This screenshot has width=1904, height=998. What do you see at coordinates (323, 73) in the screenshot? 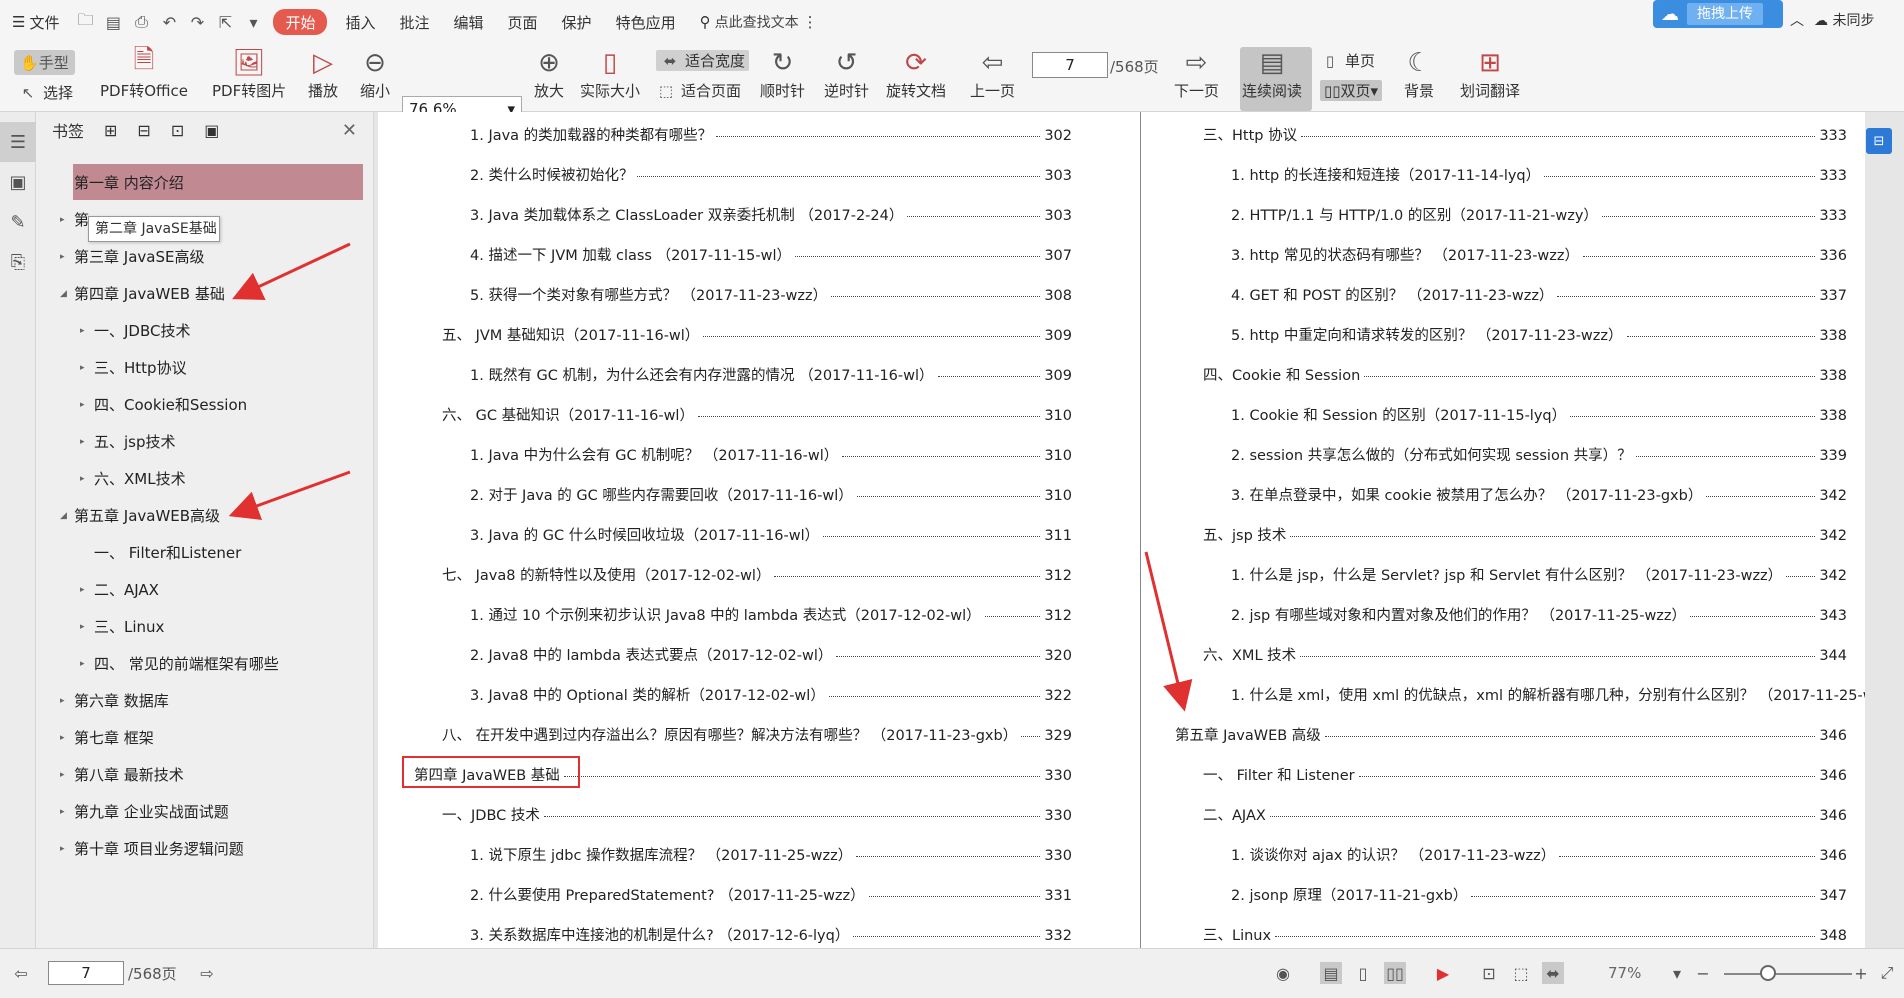
I see `play-button: ▷ 播放` at bounding box center [323, 73].